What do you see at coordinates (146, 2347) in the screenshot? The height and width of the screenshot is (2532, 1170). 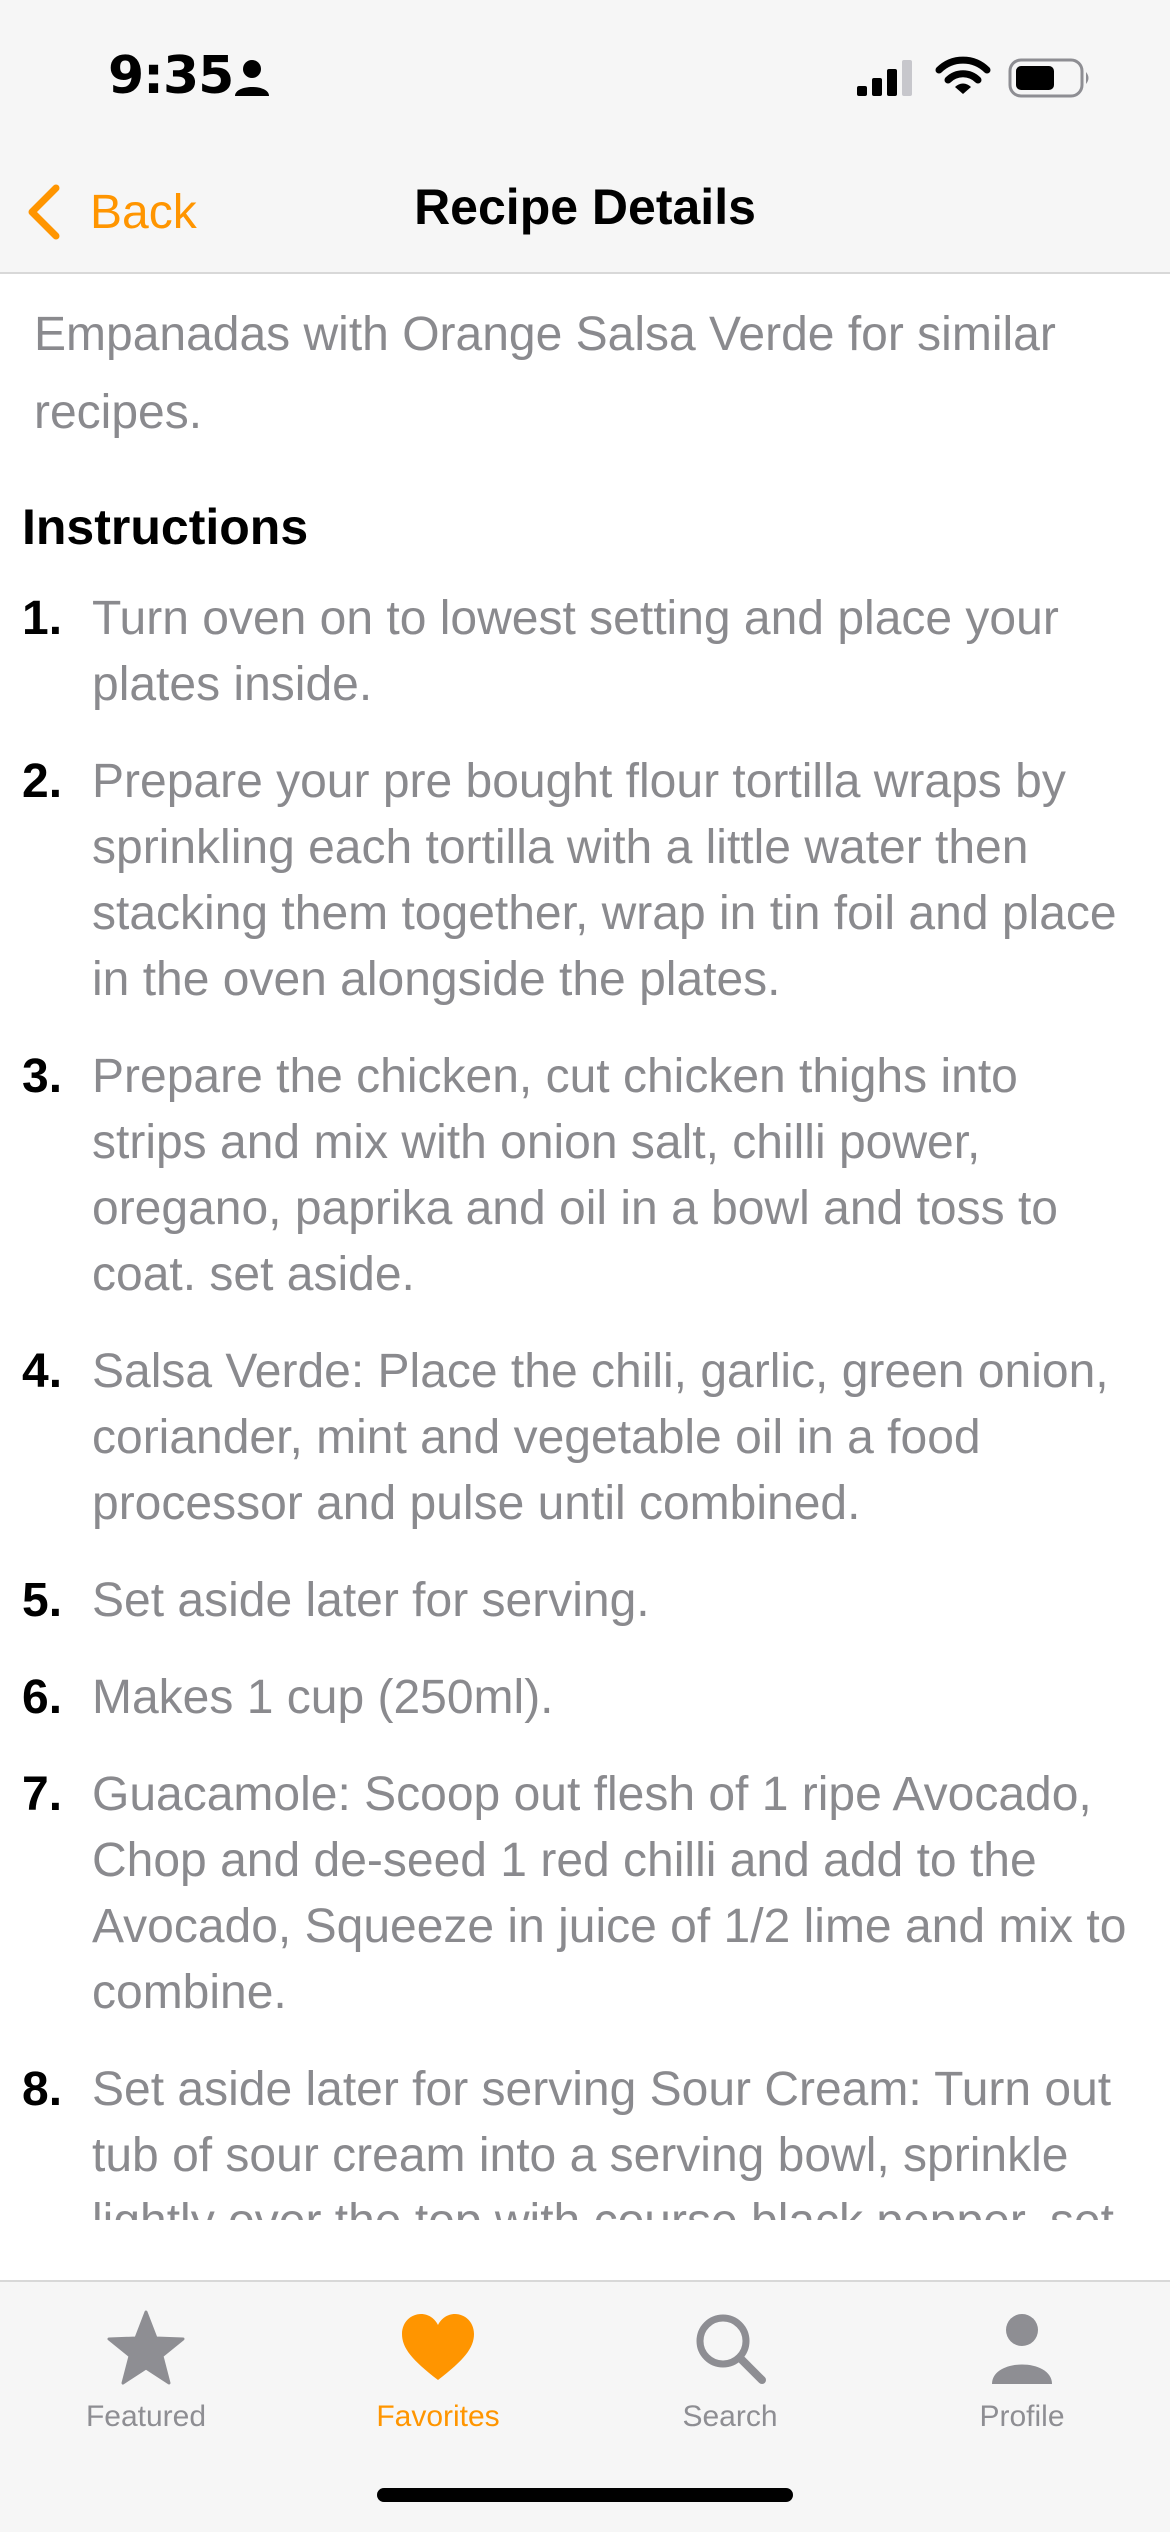 I see `star-icon` at bounding box center [146, 2347].